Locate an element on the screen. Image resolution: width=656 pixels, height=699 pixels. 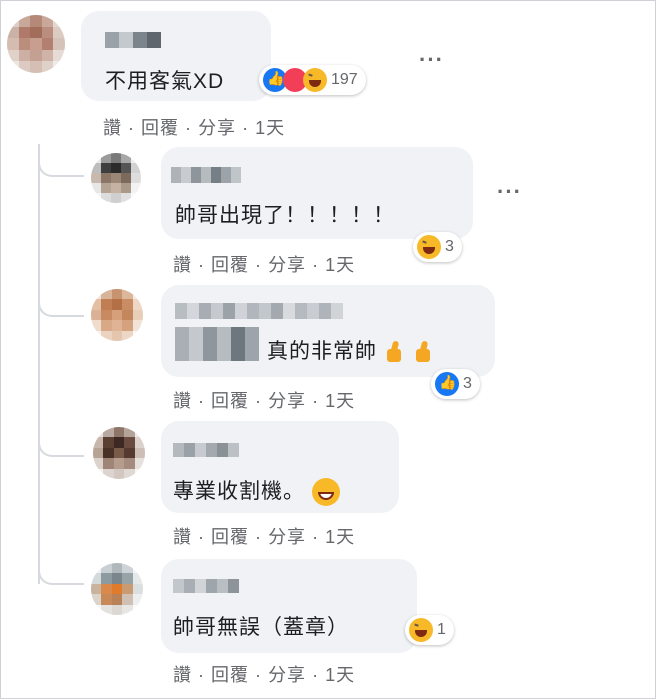
comment-text: 帥哥無誤（蓋章） is located at coordinates (261, 627).